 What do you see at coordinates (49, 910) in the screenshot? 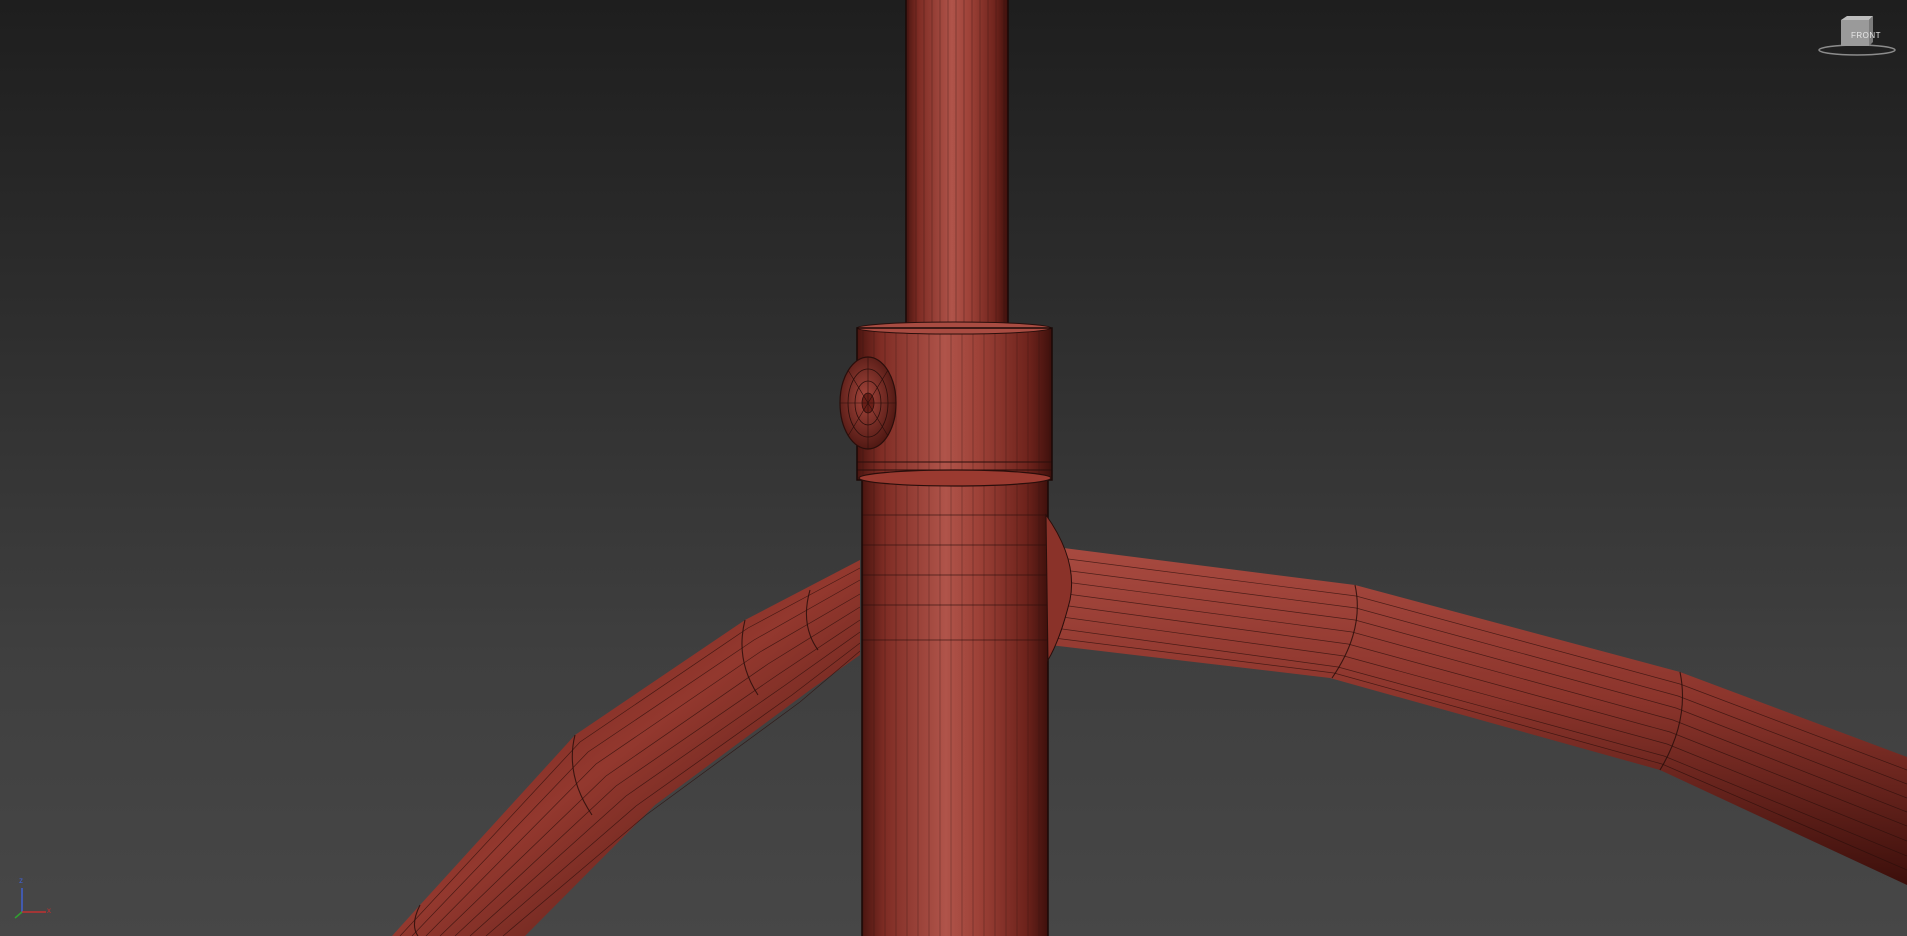
I see `axis-x-label: x` at bounding box center [49, 910].